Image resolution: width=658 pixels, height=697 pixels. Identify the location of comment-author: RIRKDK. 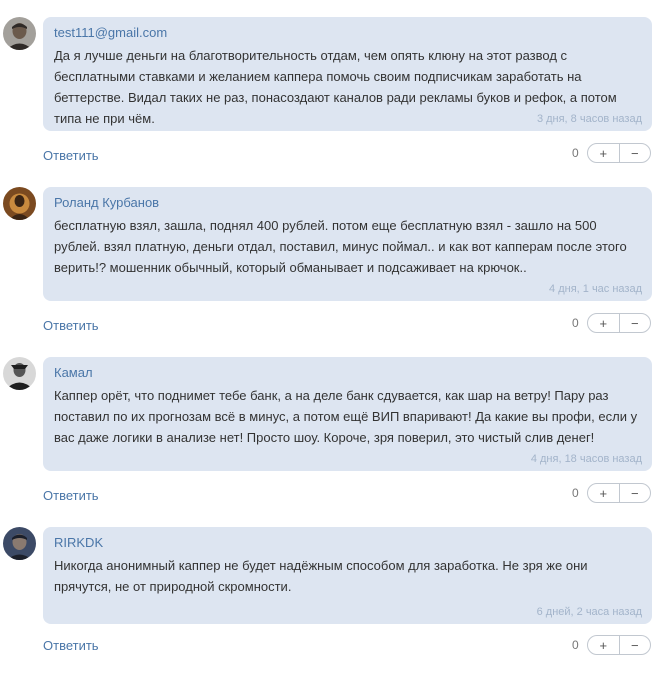
(78, 542).